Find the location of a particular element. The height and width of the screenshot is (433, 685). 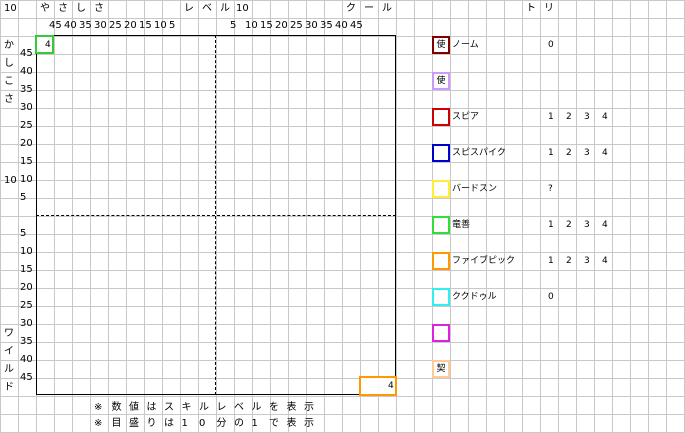

note-char: 目 is located at coordinates (116, 423).